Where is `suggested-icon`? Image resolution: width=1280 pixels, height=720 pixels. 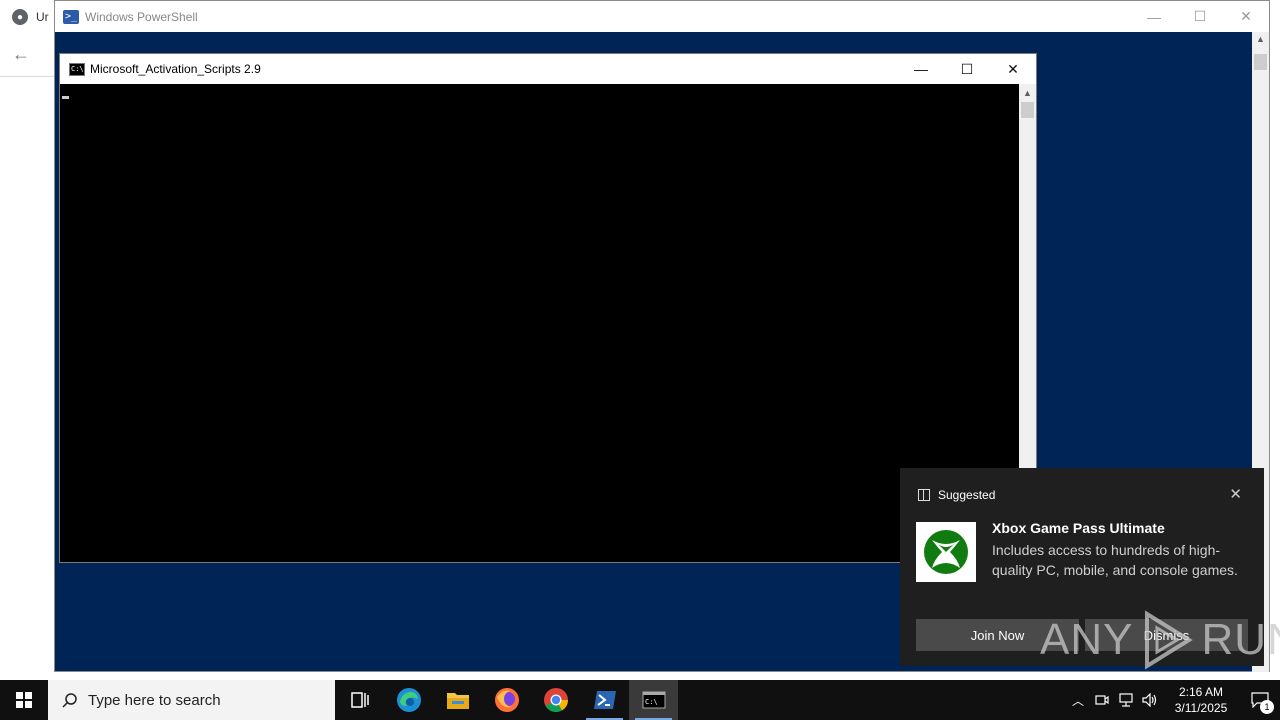
suggested-icon is located at coordinates (924, 495).